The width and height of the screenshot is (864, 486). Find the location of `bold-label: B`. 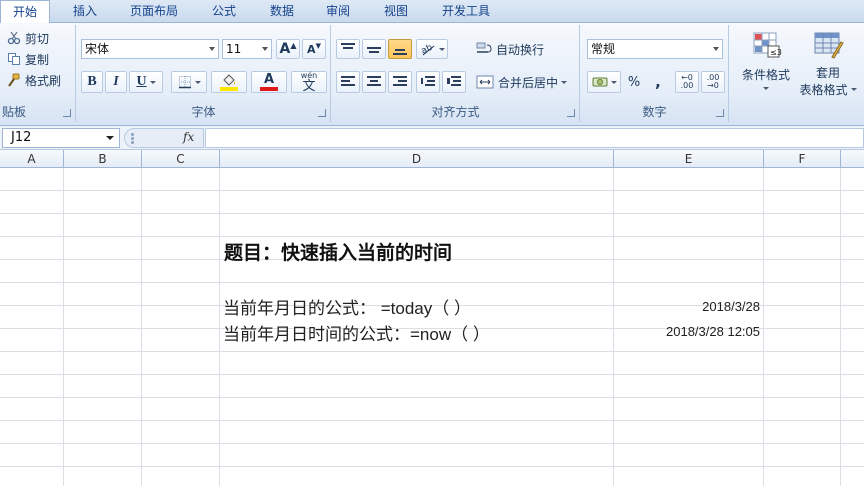

bold-label: B is located at coordinates (92, 81).